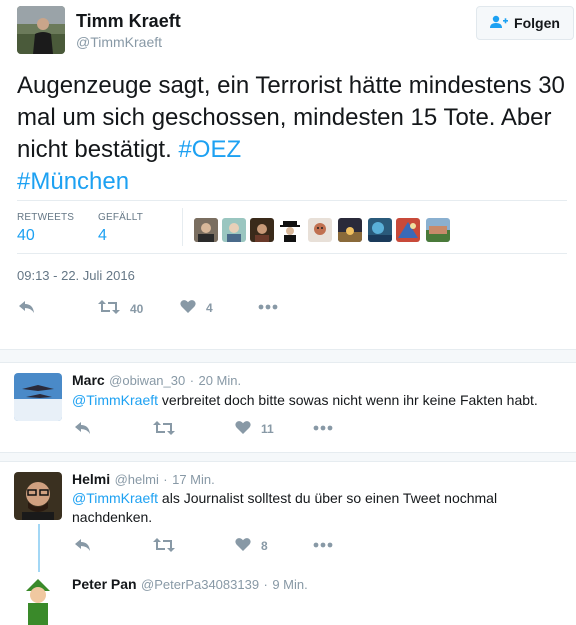 Image resolution: width=576 pixels, height=625 pixels. Describe the element at coordinates (137, 479) in the screenshot. I see `reply-author-handle: @helmi` at that location.